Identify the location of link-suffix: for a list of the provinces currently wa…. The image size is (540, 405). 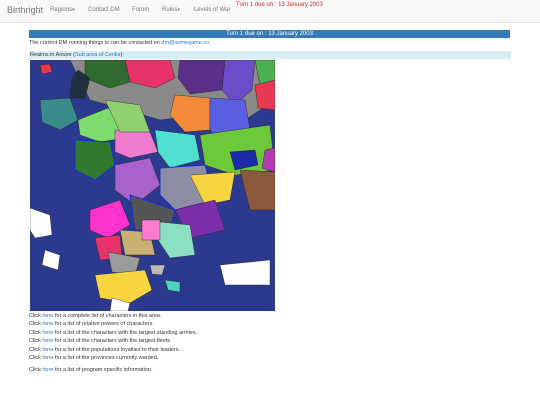
(106, 358).